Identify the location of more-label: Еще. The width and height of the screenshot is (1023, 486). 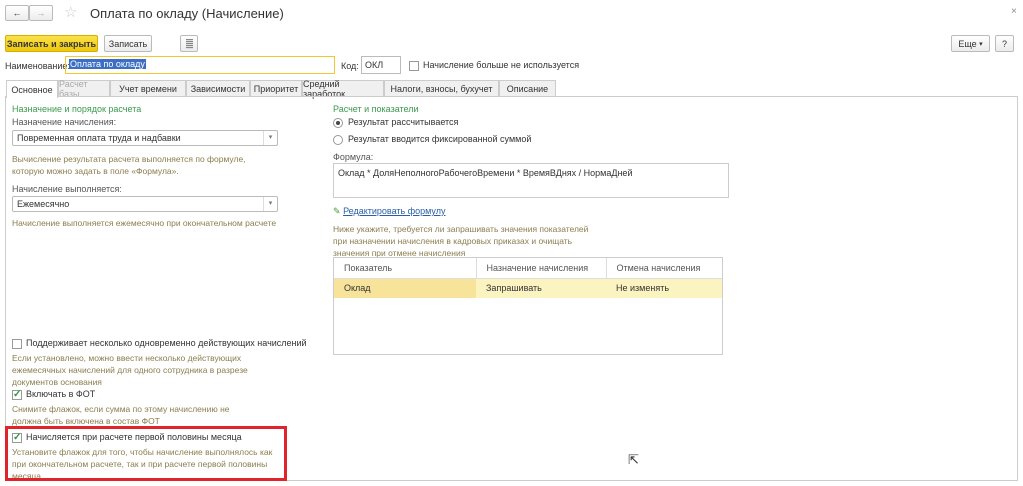
(967, 43).